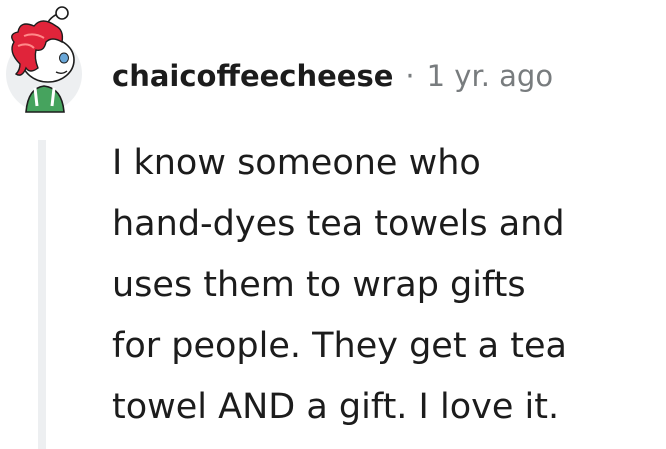 The width and height of the screenshot is (666, 449). Describe the element at coordinates (252, 76) in the screenshot. I see `comment-author-link: chaicoffeecheese` at that location.